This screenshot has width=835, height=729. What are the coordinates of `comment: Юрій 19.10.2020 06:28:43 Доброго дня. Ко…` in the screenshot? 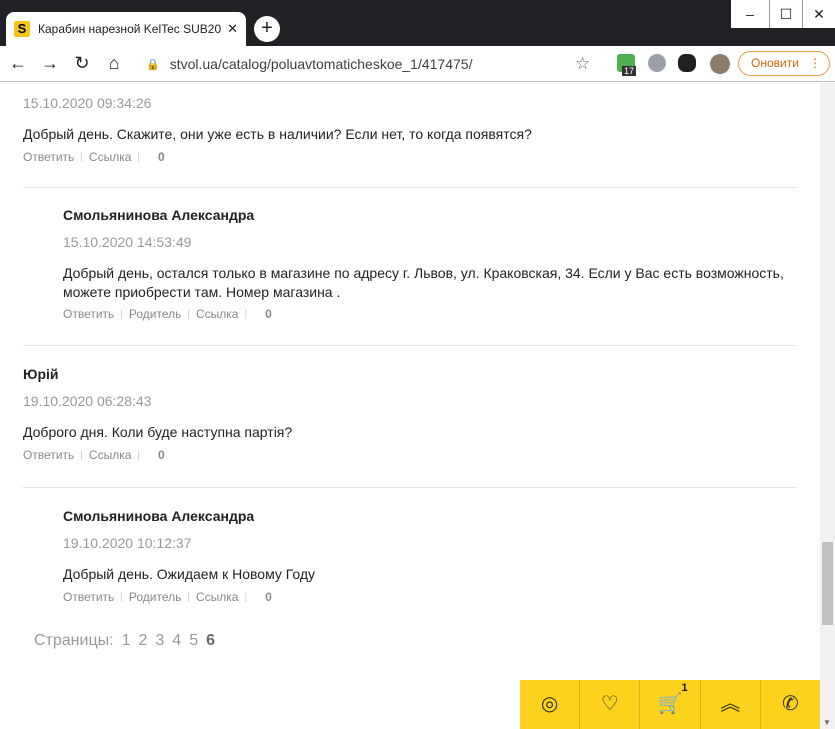 It's located at (409, 414).